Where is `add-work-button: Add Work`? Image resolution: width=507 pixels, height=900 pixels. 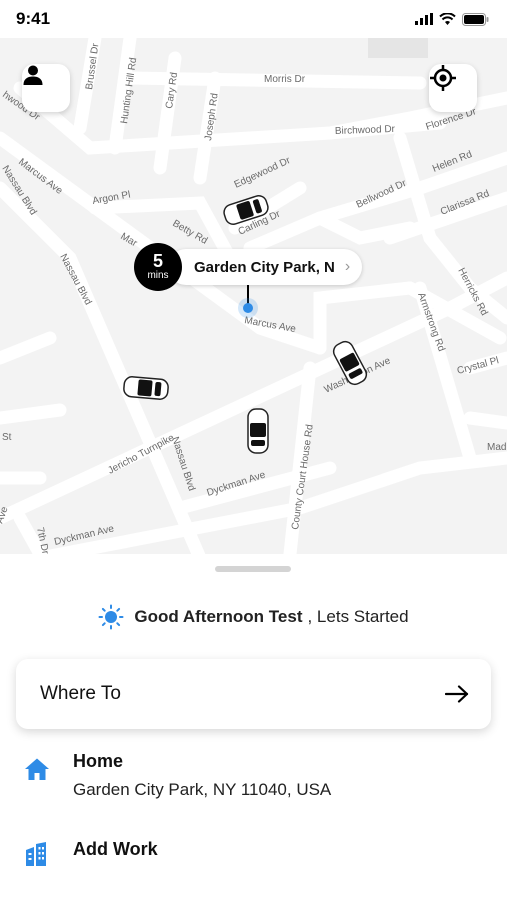
add-work-button: Add Work is located at coordinates (253, 853).